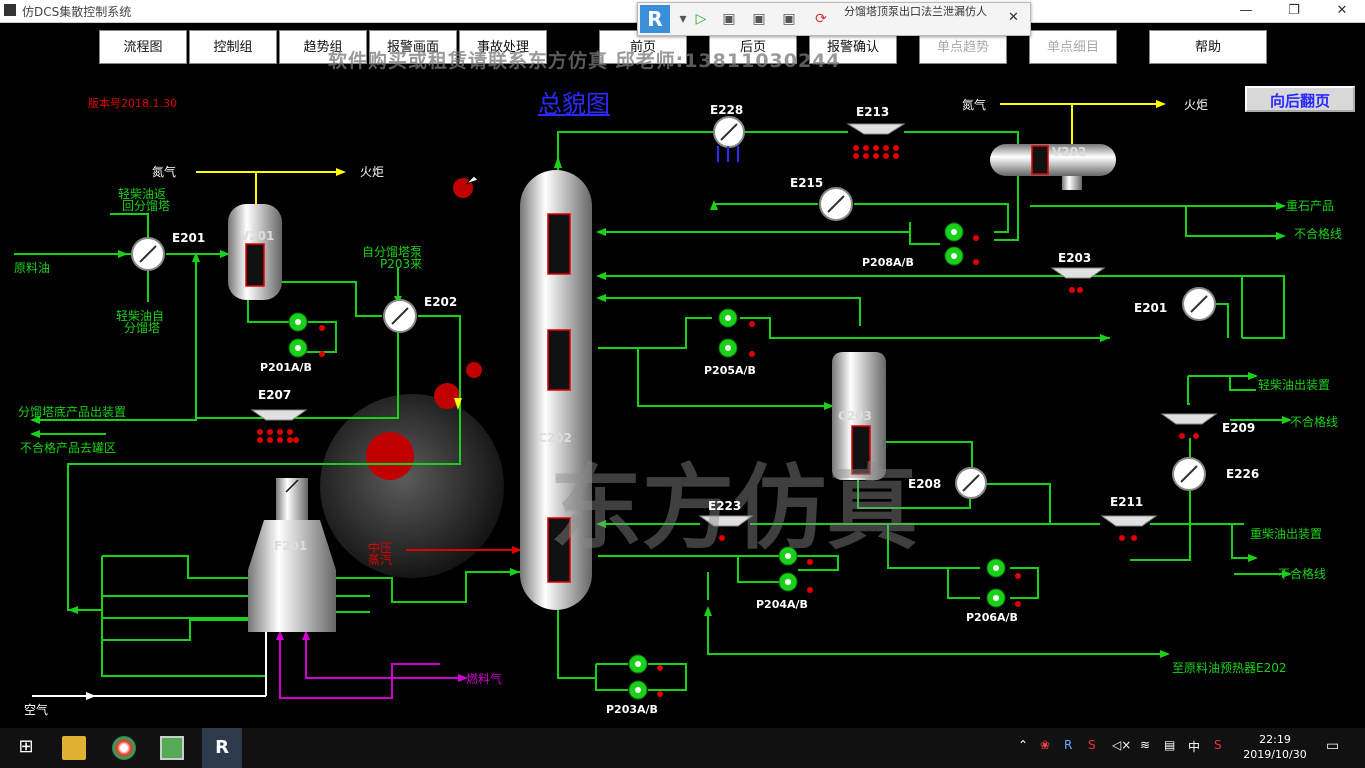 The image size is (1365, 768). Describe the element at coordinates (974, 104) in the screenshot. I see `label-nitrogen-top: 氮气` at that location.